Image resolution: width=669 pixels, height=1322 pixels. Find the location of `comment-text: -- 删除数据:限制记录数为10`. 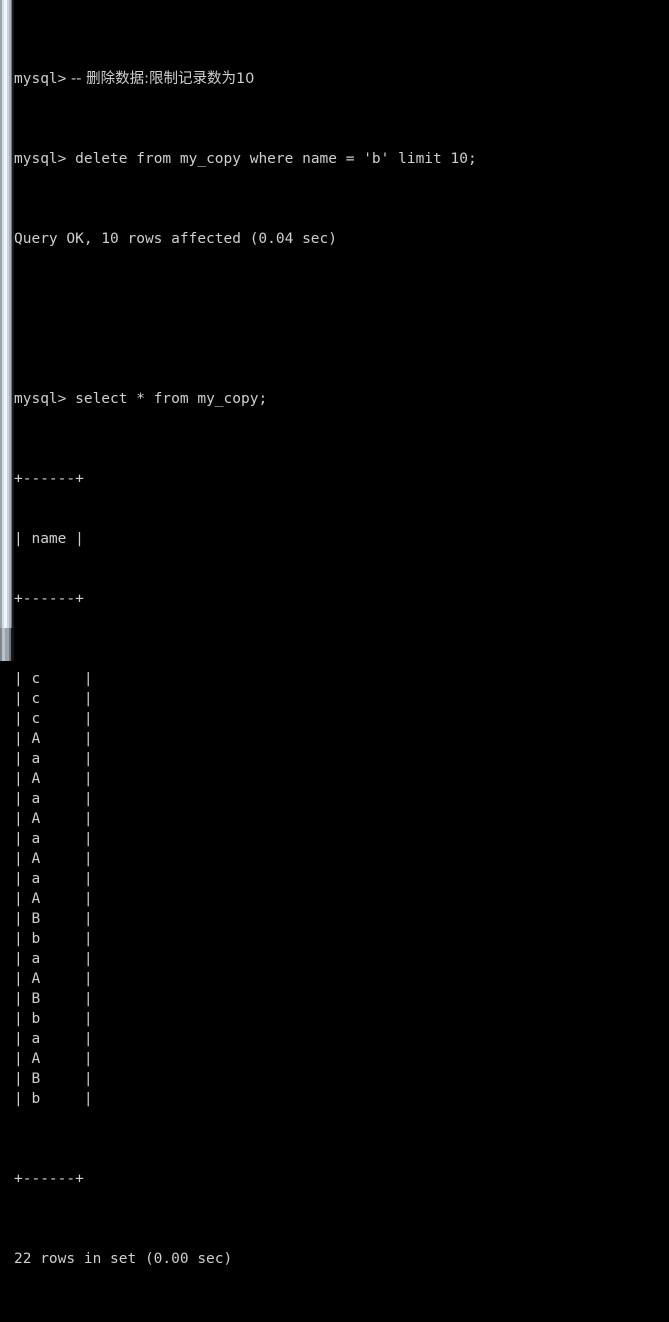

comment-text: -- 删除数据:限制记录数为10 is located at coordinates (160, 79).